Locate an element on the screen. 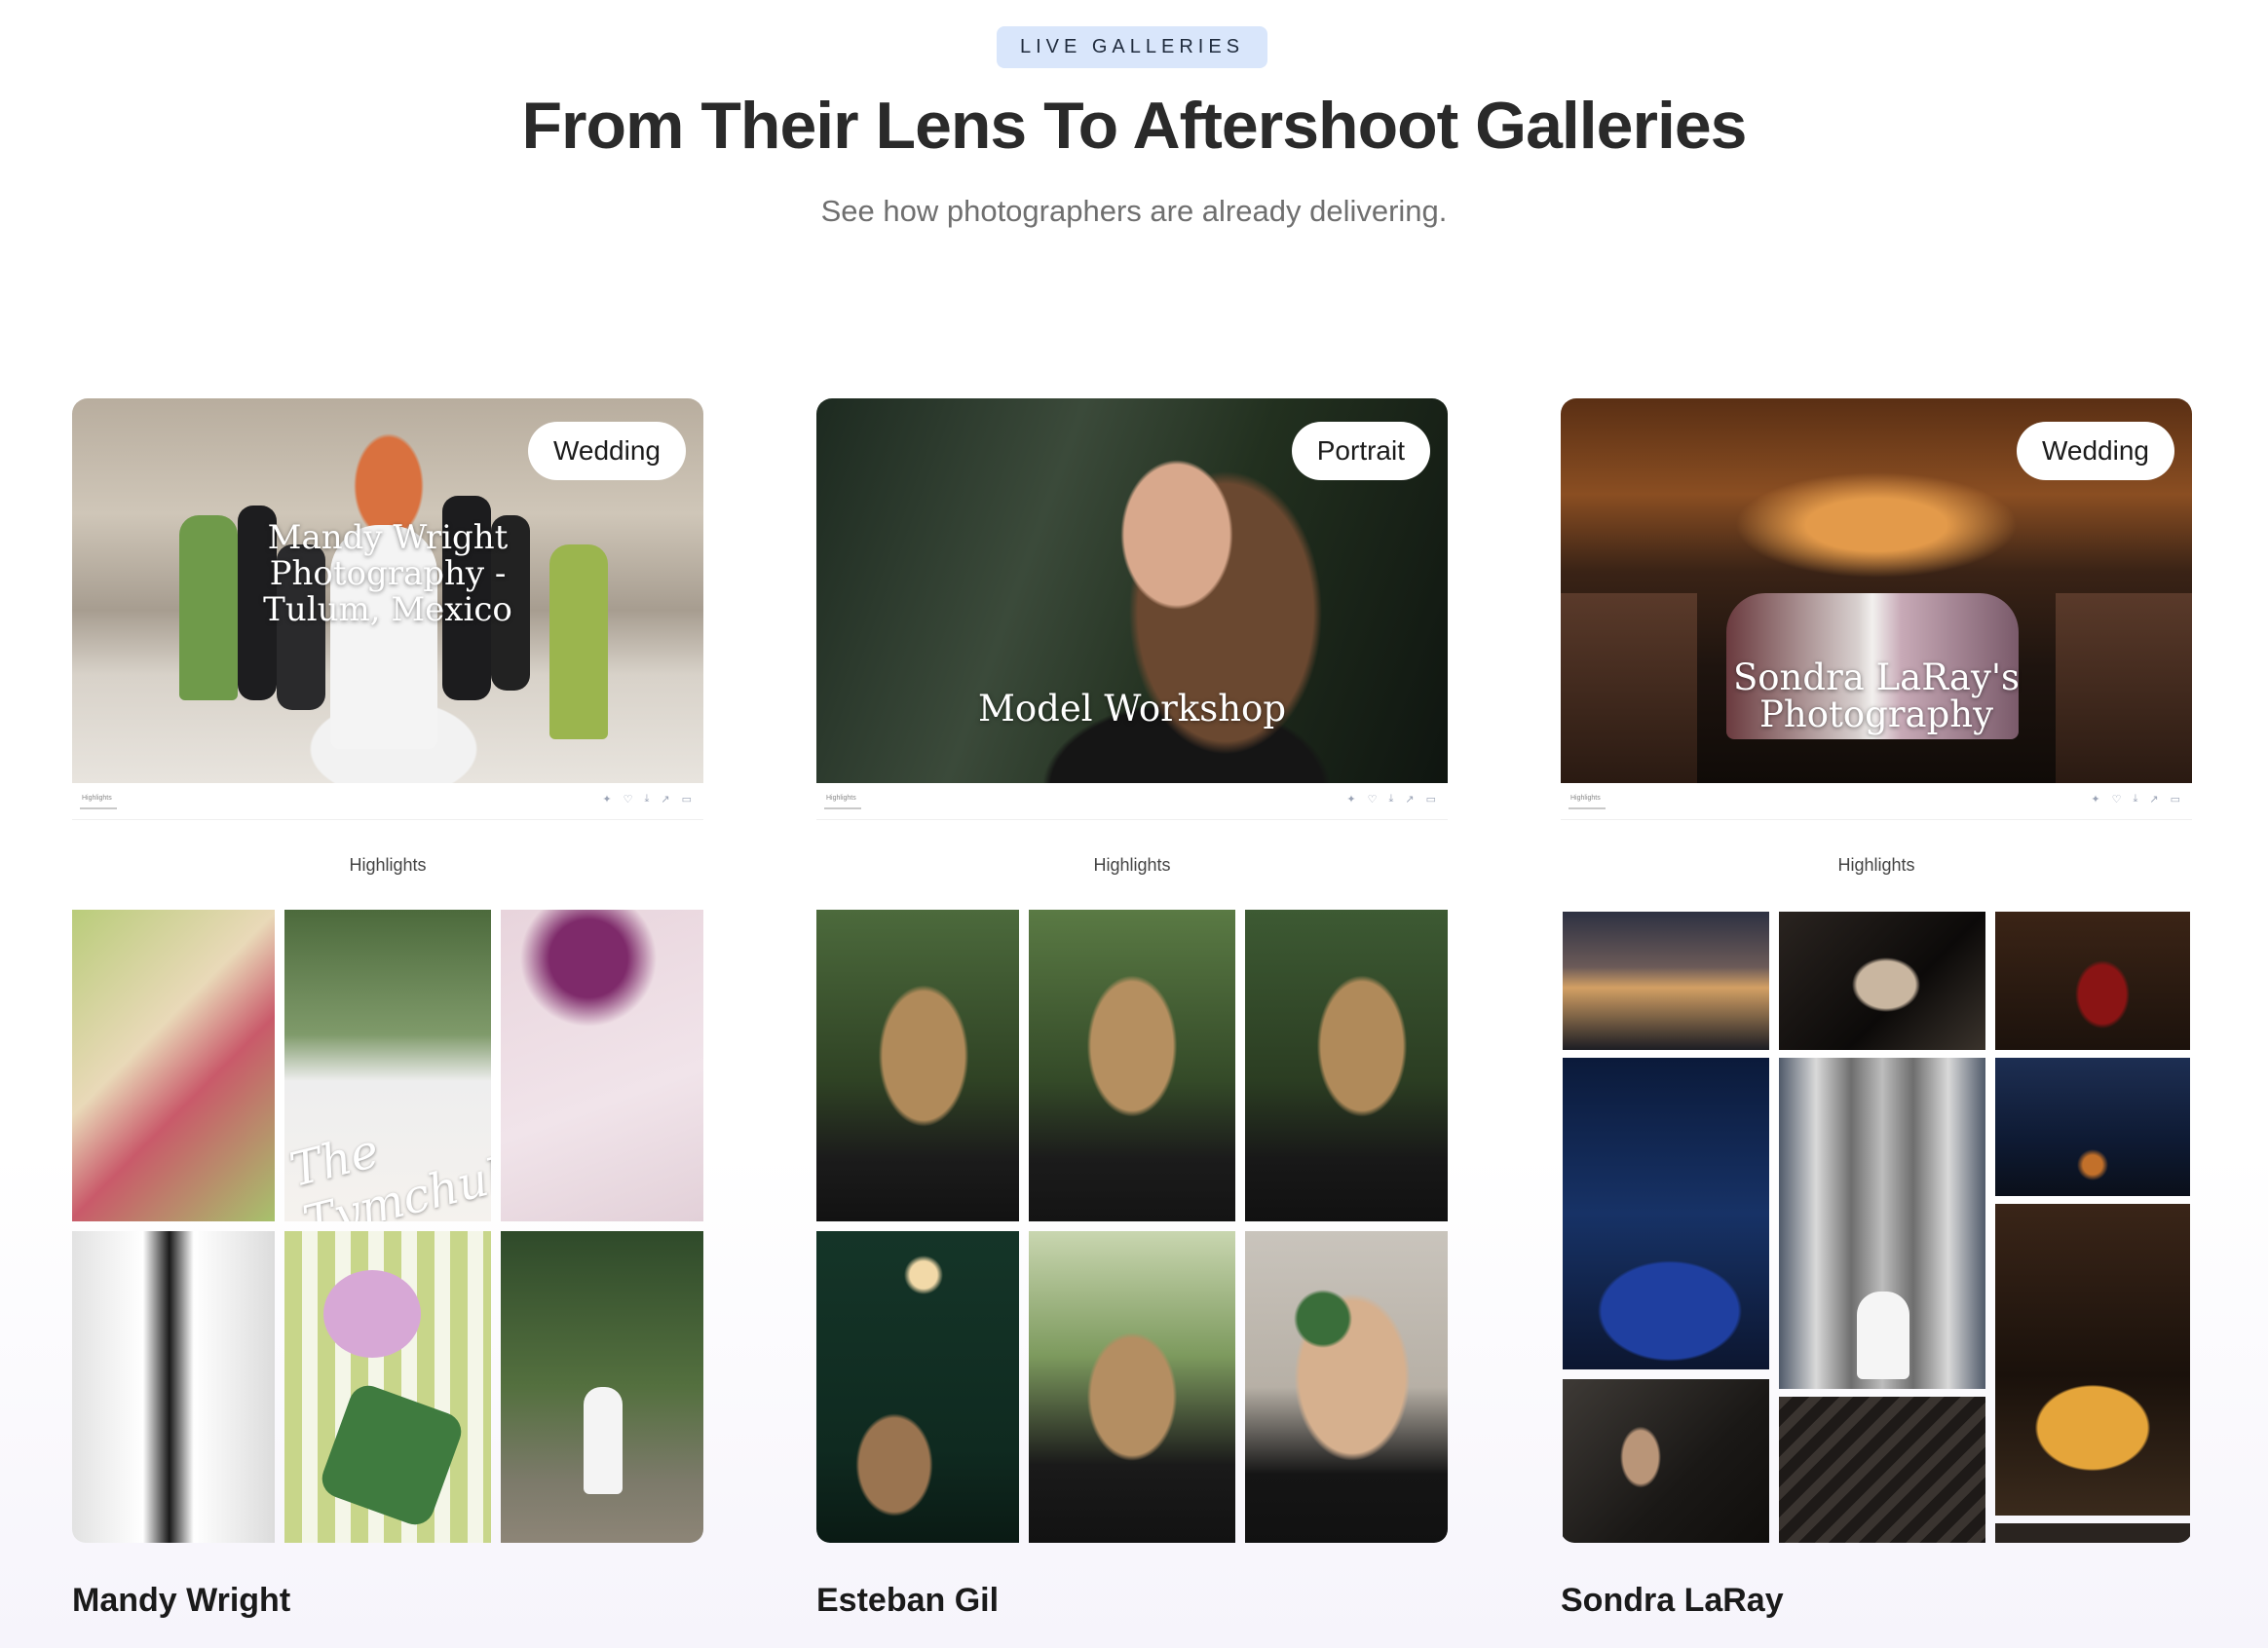 The width and height of the screenshot is (2268, 1648). gallery-hero-title: Mandy Wright Photography - Tulum, Mexico is located at coordinates (388, 573).